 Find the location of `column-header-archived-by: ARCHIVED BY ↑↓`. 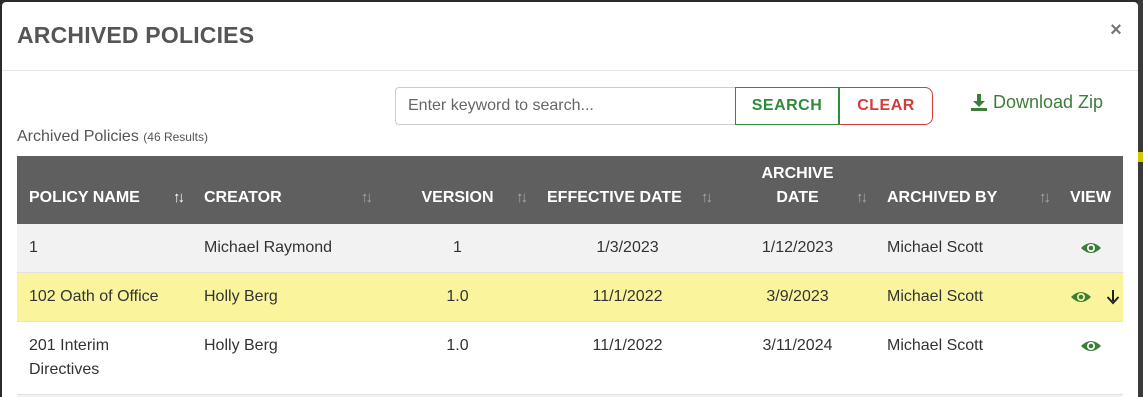

column-header-archived-by: ARCHIVED BY ↑↓ is located at coordinates (966, 190).